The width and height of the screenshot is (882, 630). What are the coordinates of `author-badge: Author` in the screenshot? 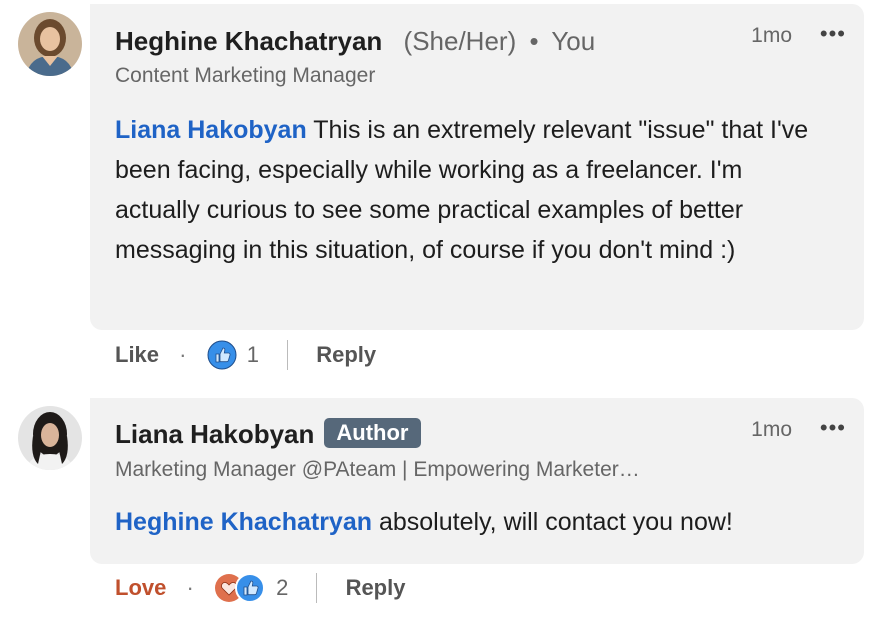 It's located at (372, 433).